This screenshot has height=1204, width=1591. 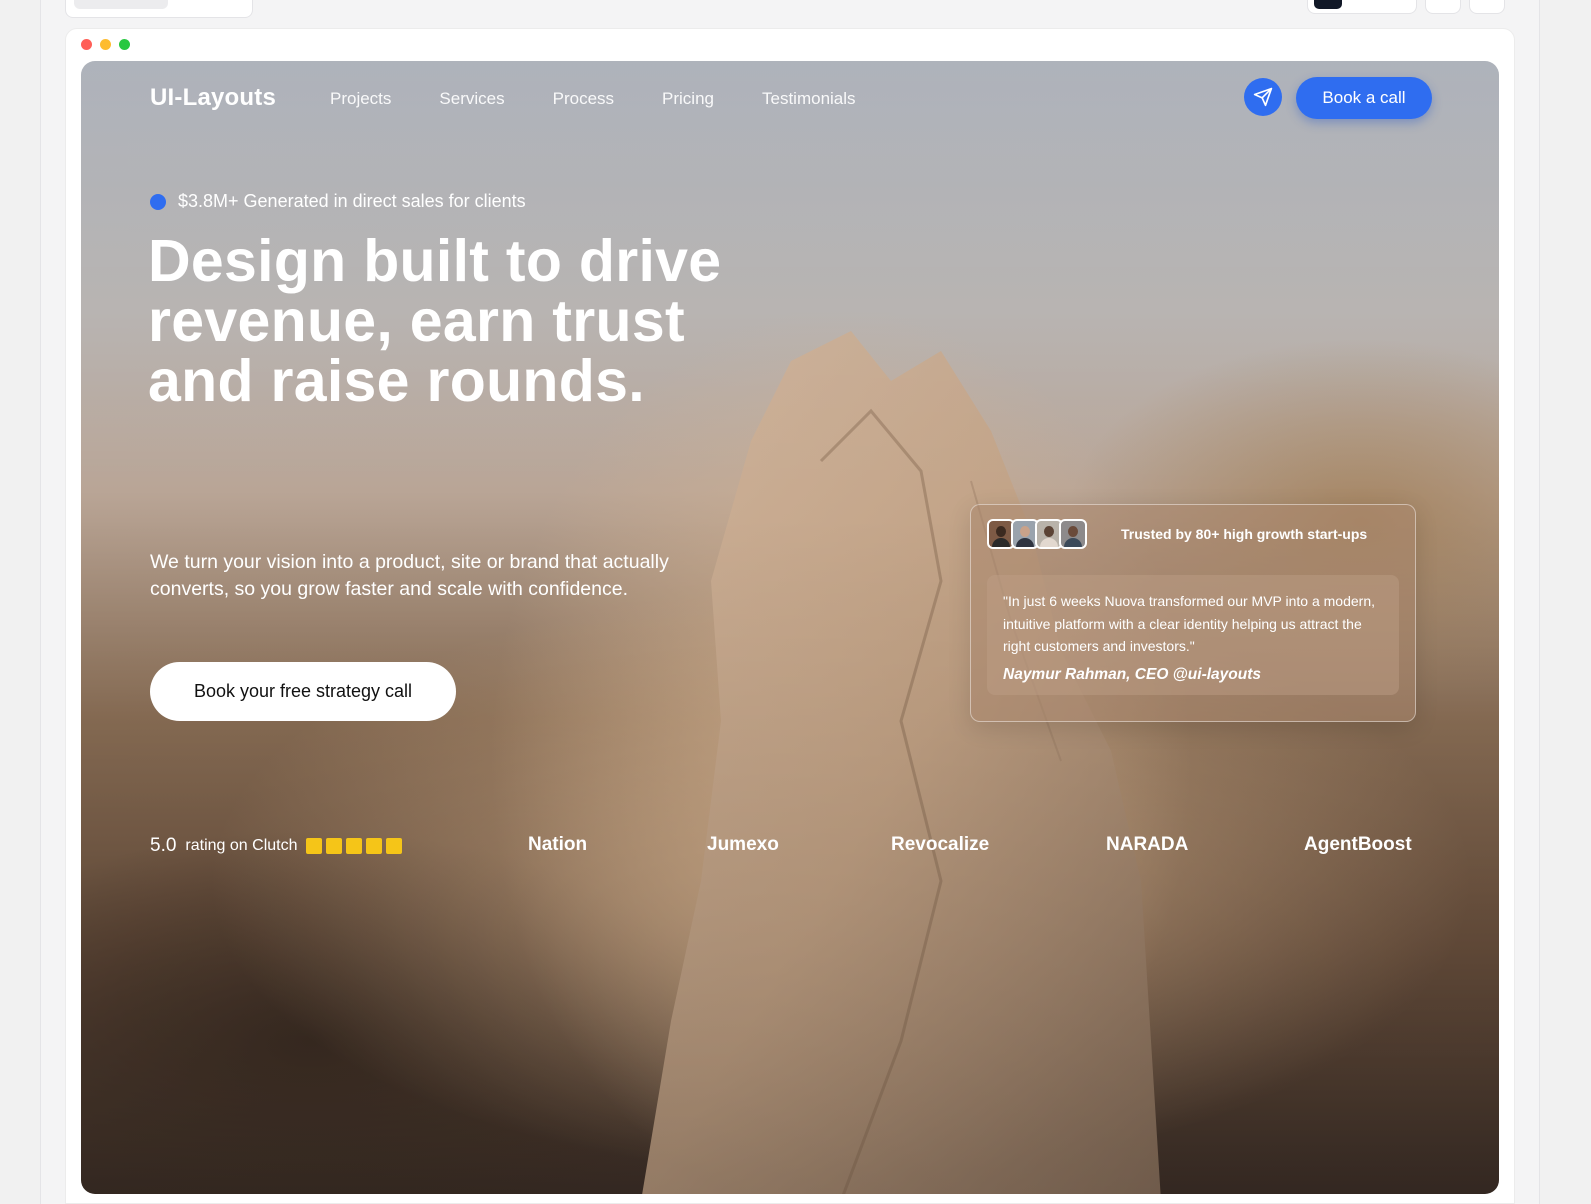 What do you see at coordinates (558, 844) in the screenshot?
I see `brand-logo-nation: Nation` at bounding box center [558, 844].